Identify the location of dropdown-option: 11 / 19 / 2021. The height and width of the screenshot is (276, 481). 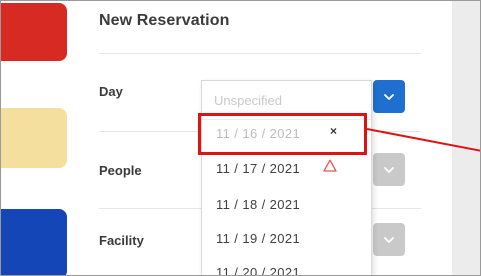
(258, 238).